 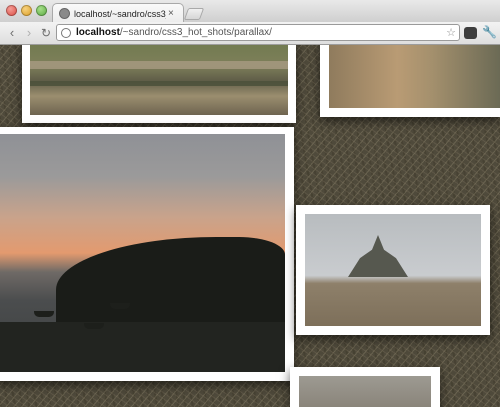 What do you see at coordinates (64, 13) in the screenshot?
I see `tab-favicon-icon` at bounding box center [64, 13].